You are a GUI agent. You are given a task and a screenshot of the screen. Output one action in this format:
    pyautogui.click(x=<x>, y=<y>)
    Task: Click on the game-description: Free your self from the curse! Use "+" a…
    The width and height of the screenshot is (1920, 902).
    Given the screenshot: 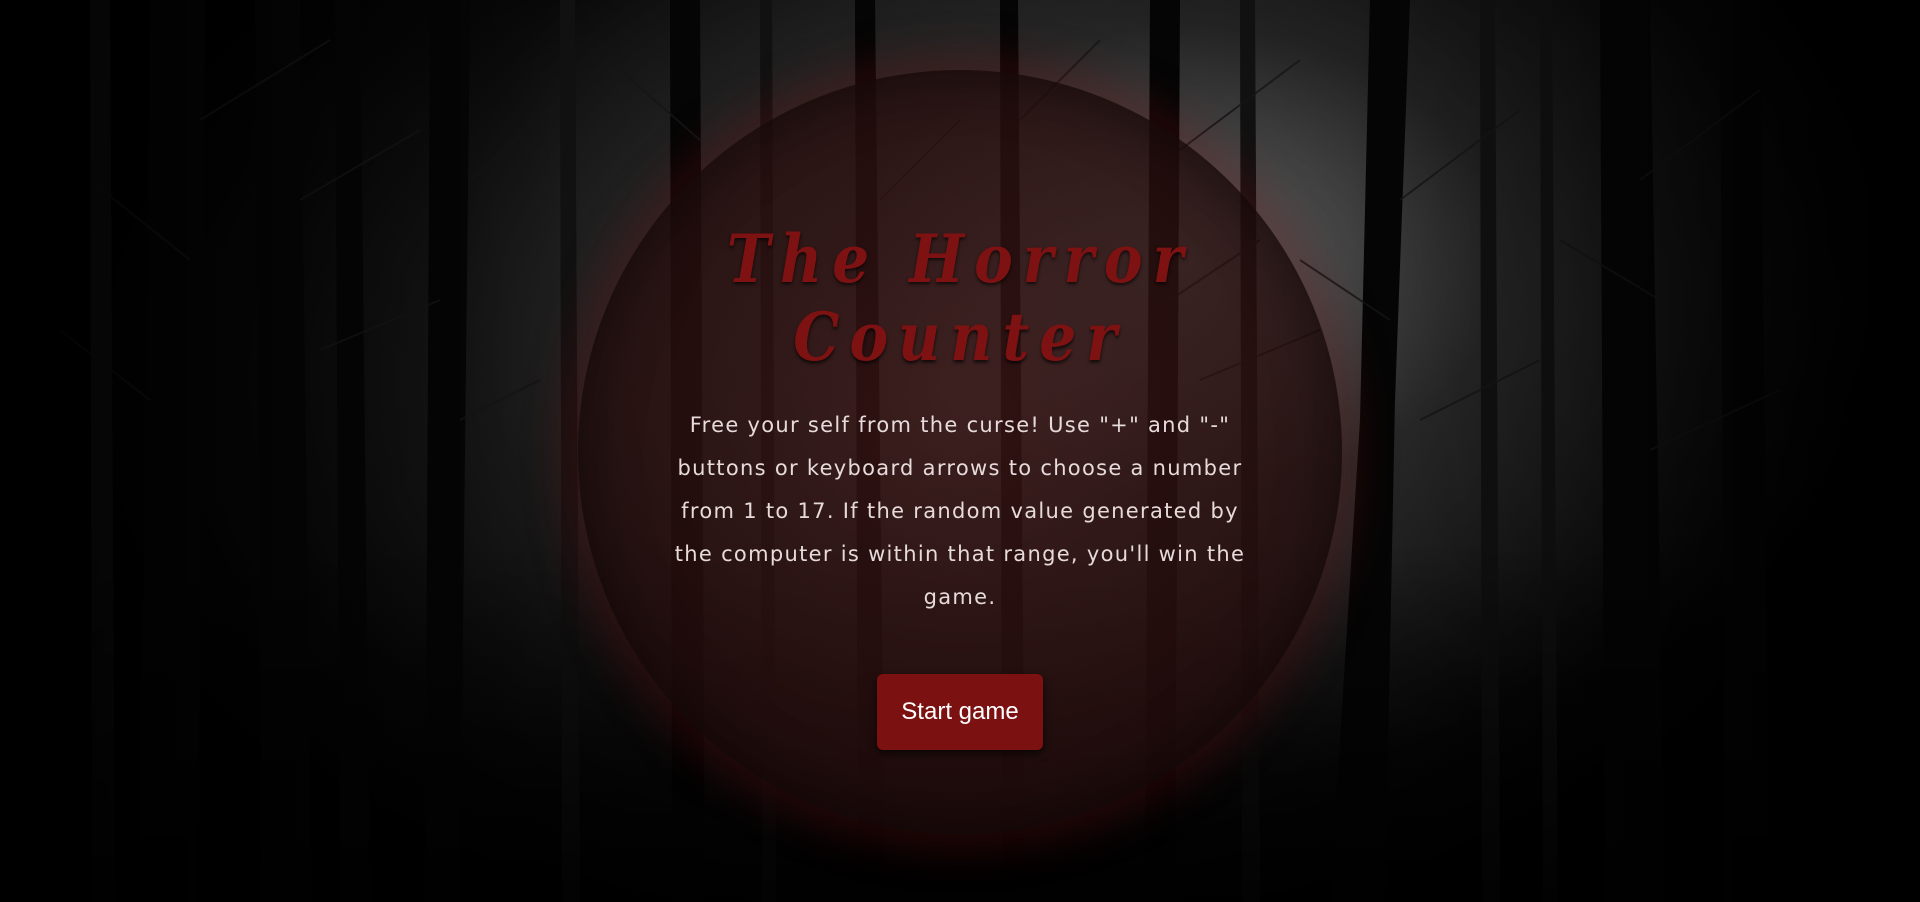 What is the action you would take?
    pyautogui.click(x=960, y=511)
    